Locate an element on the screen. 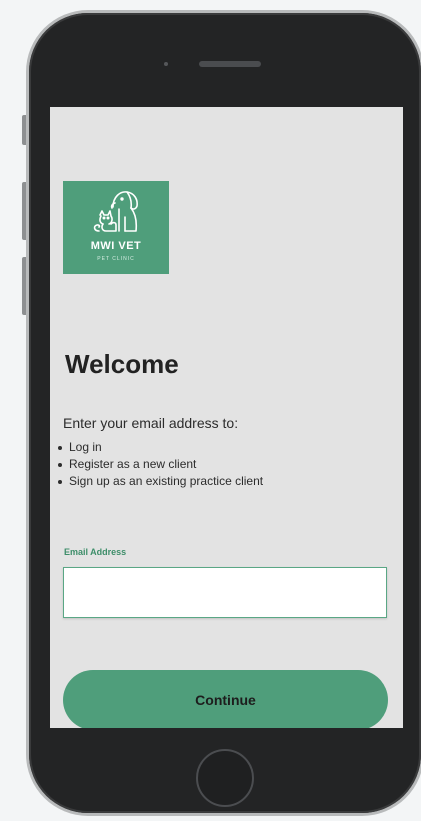 This screenshot has height=821, width=421. home-button is located at coordinates (225, 778).